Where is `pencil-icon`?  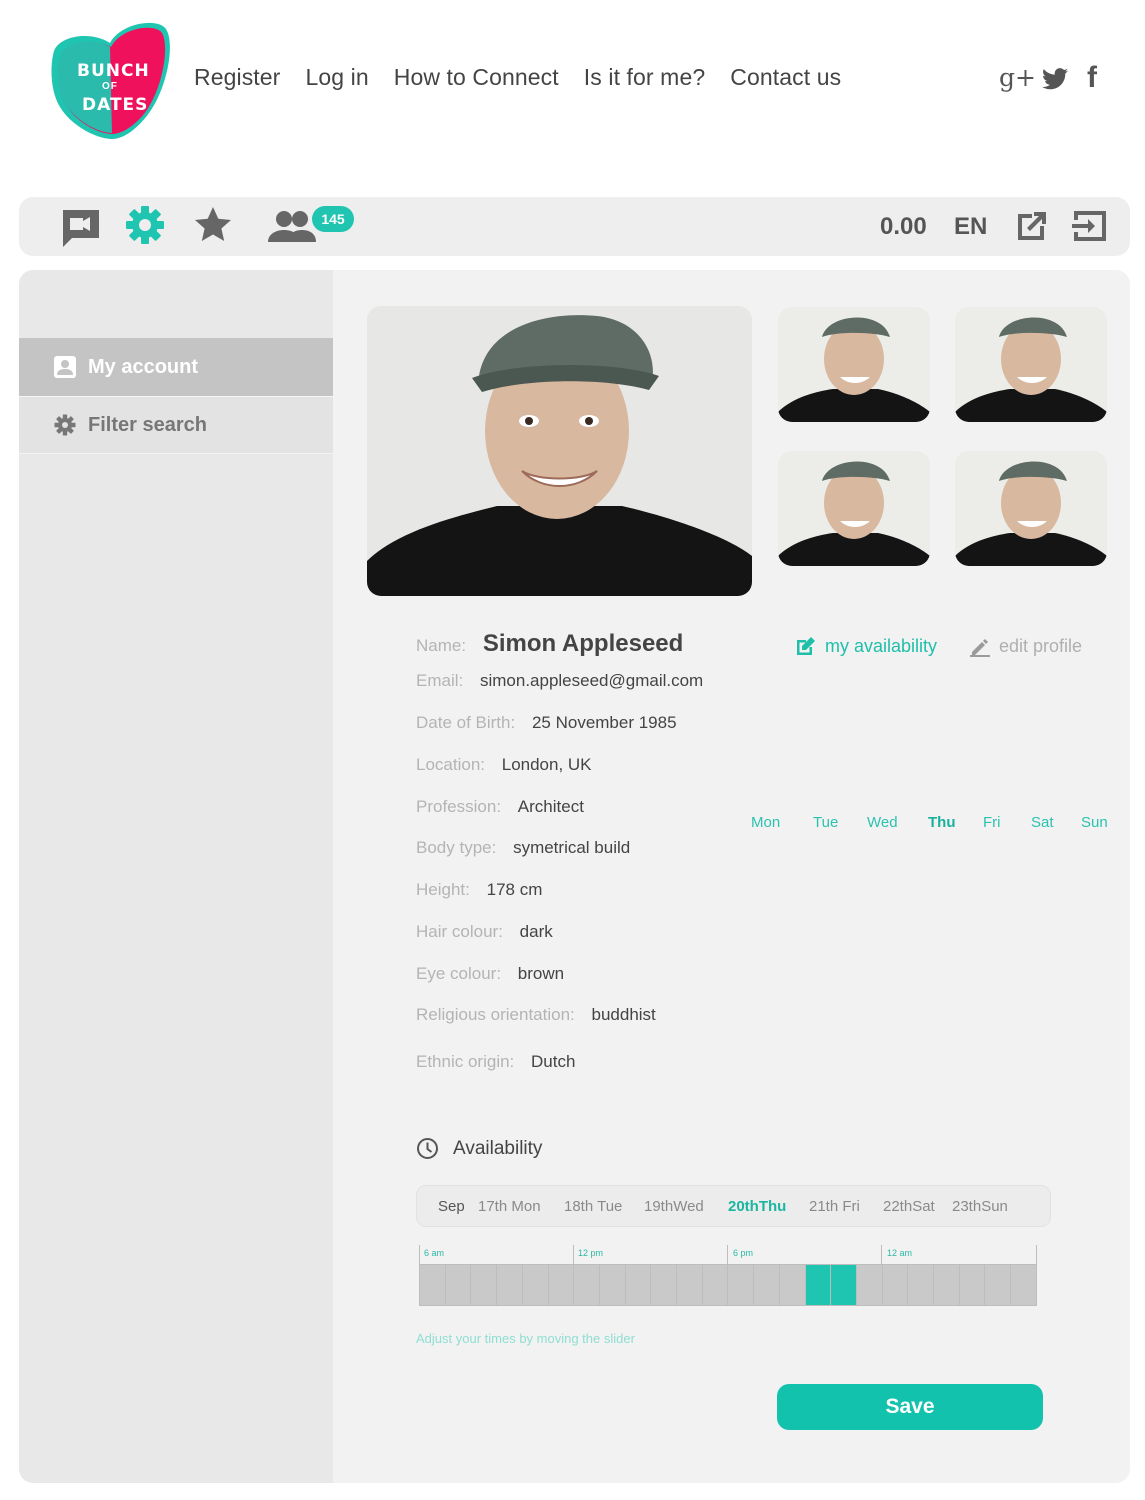 pencil-icon is located at coordinates (980, 647).